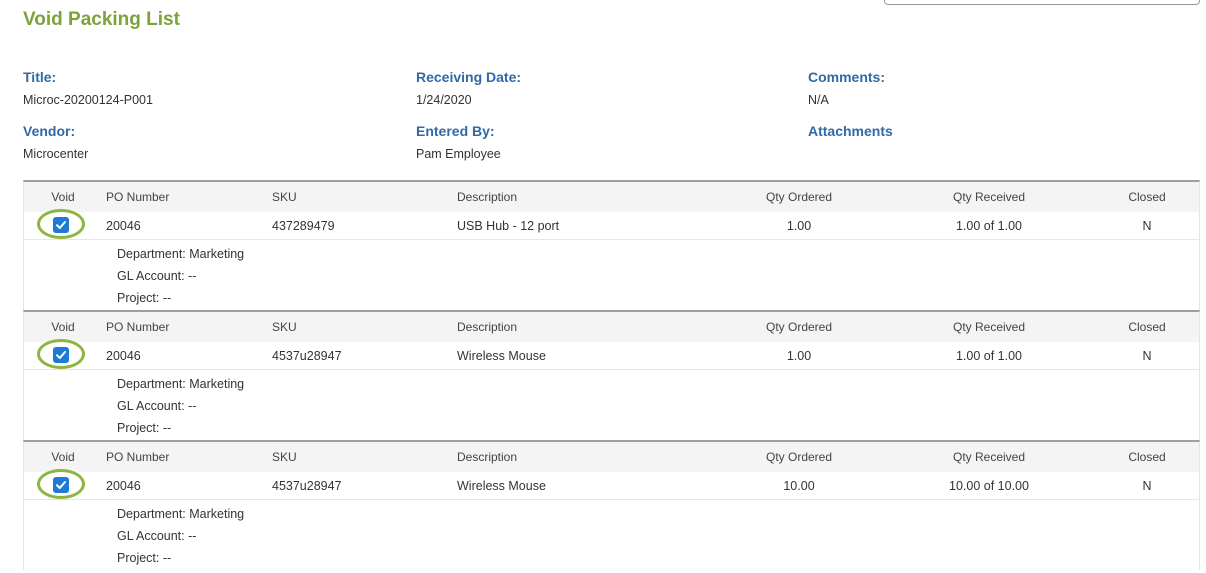  I want to click on entered-by-label: Entered By:, so click(455, 131).